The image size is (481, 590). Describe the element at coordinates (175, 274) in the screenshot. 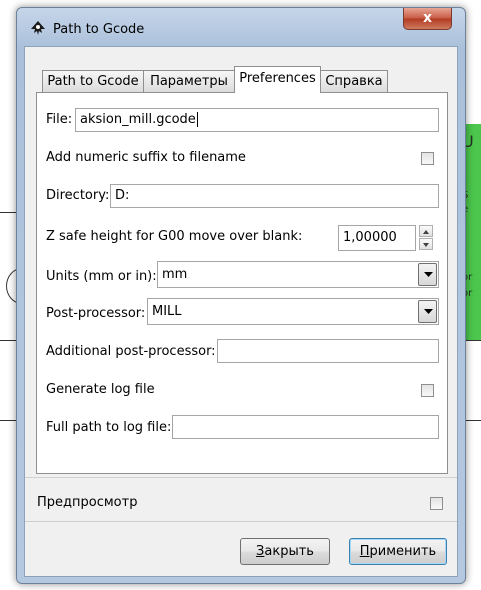

I see `units-select-value: mm` at that location.